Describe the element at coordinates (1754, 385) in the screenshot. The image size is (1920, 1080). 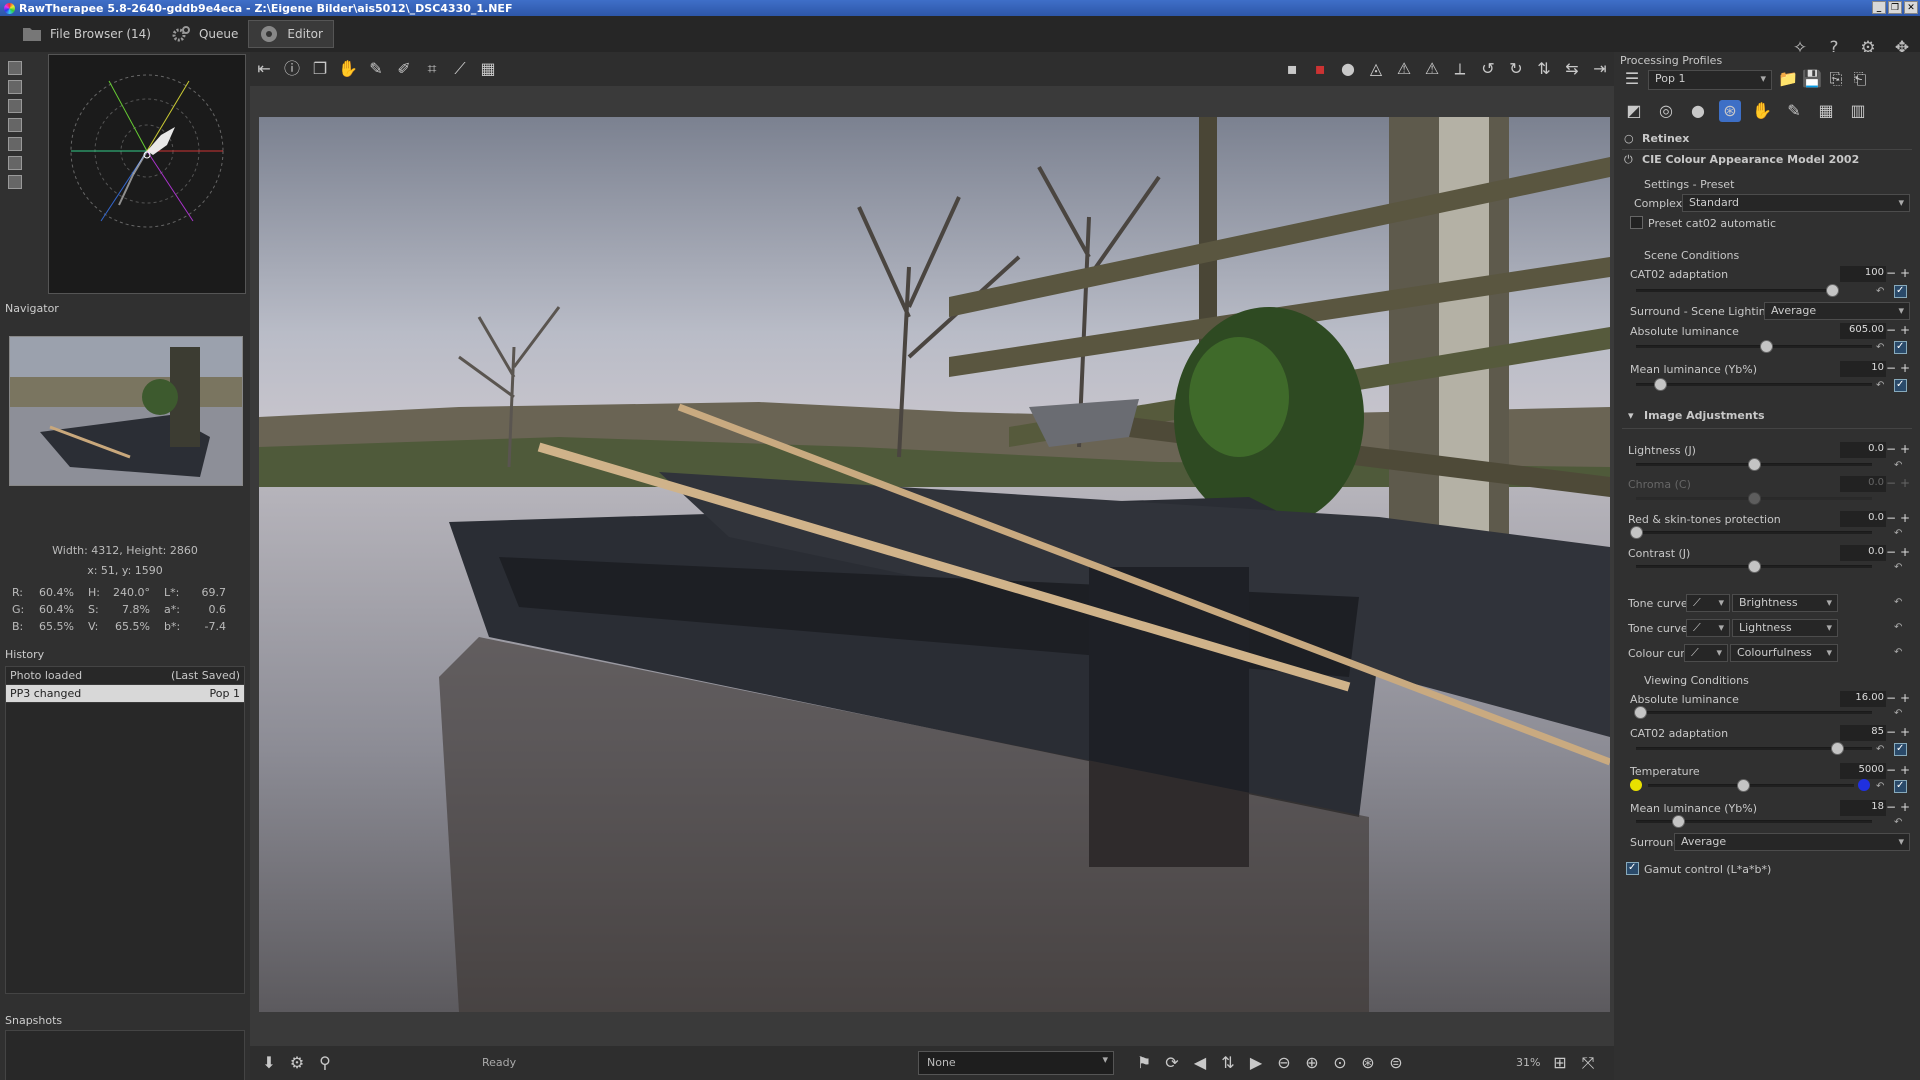
I see `mean-lum-slider` at that location.